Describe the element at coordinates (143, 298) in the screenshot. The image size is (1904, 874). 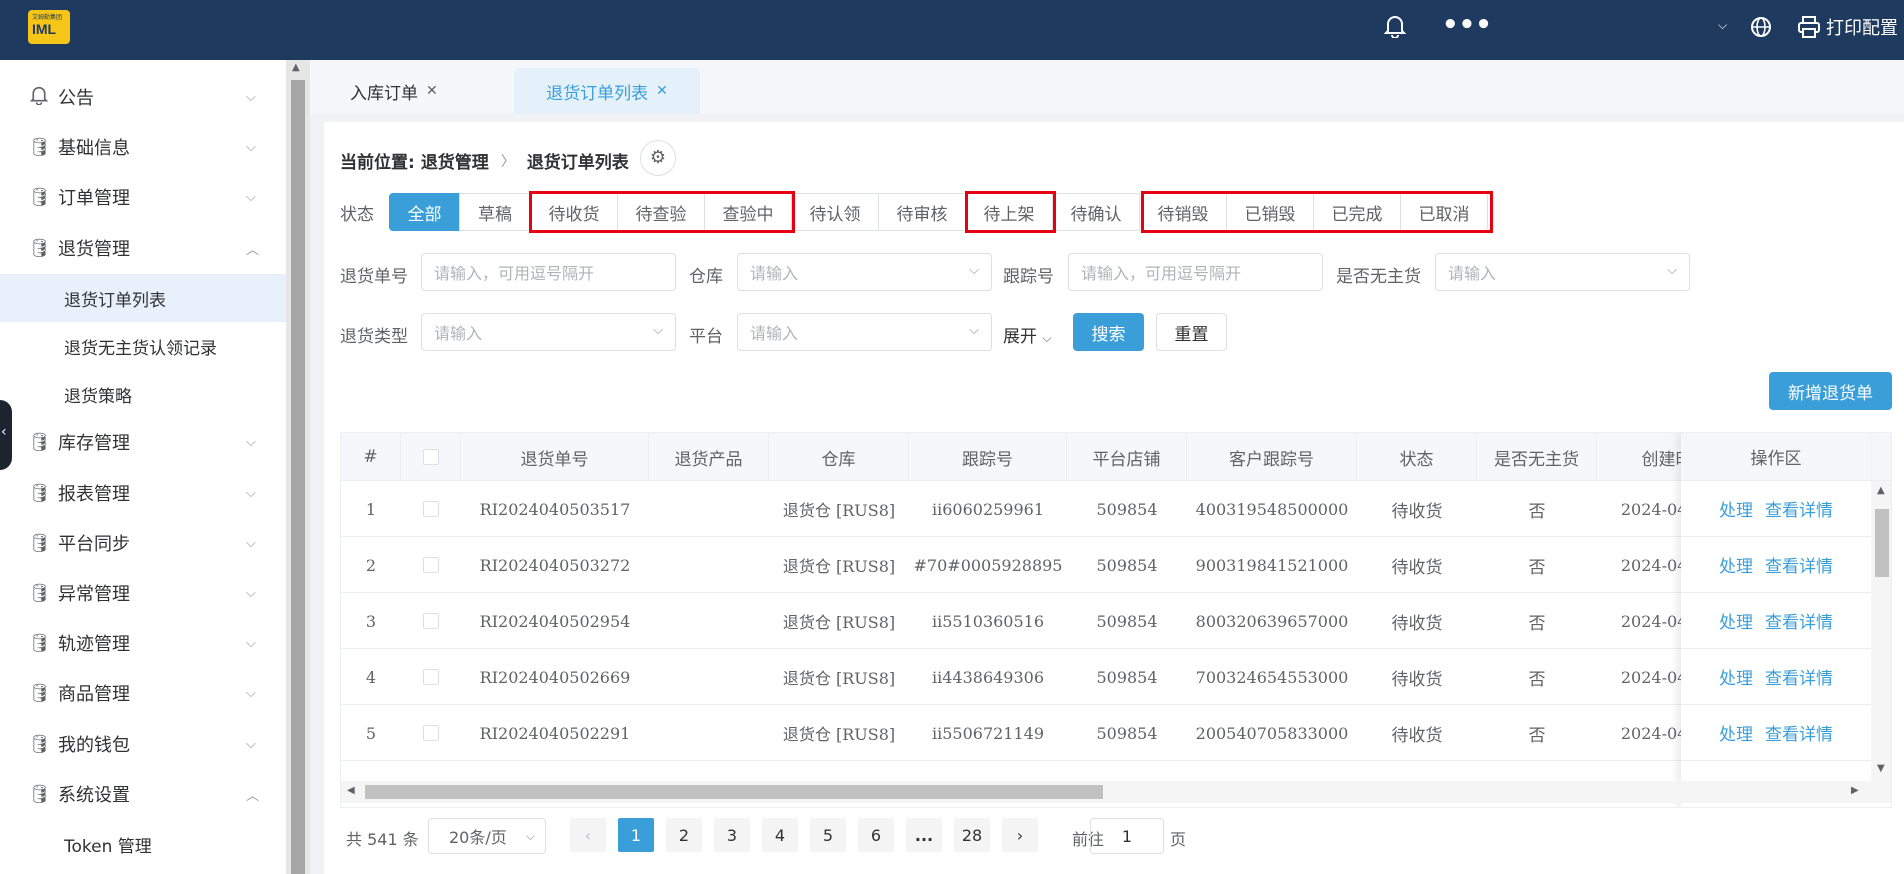
I see `sidebar-sub-return-order-list: 退货订单列表` at that location.